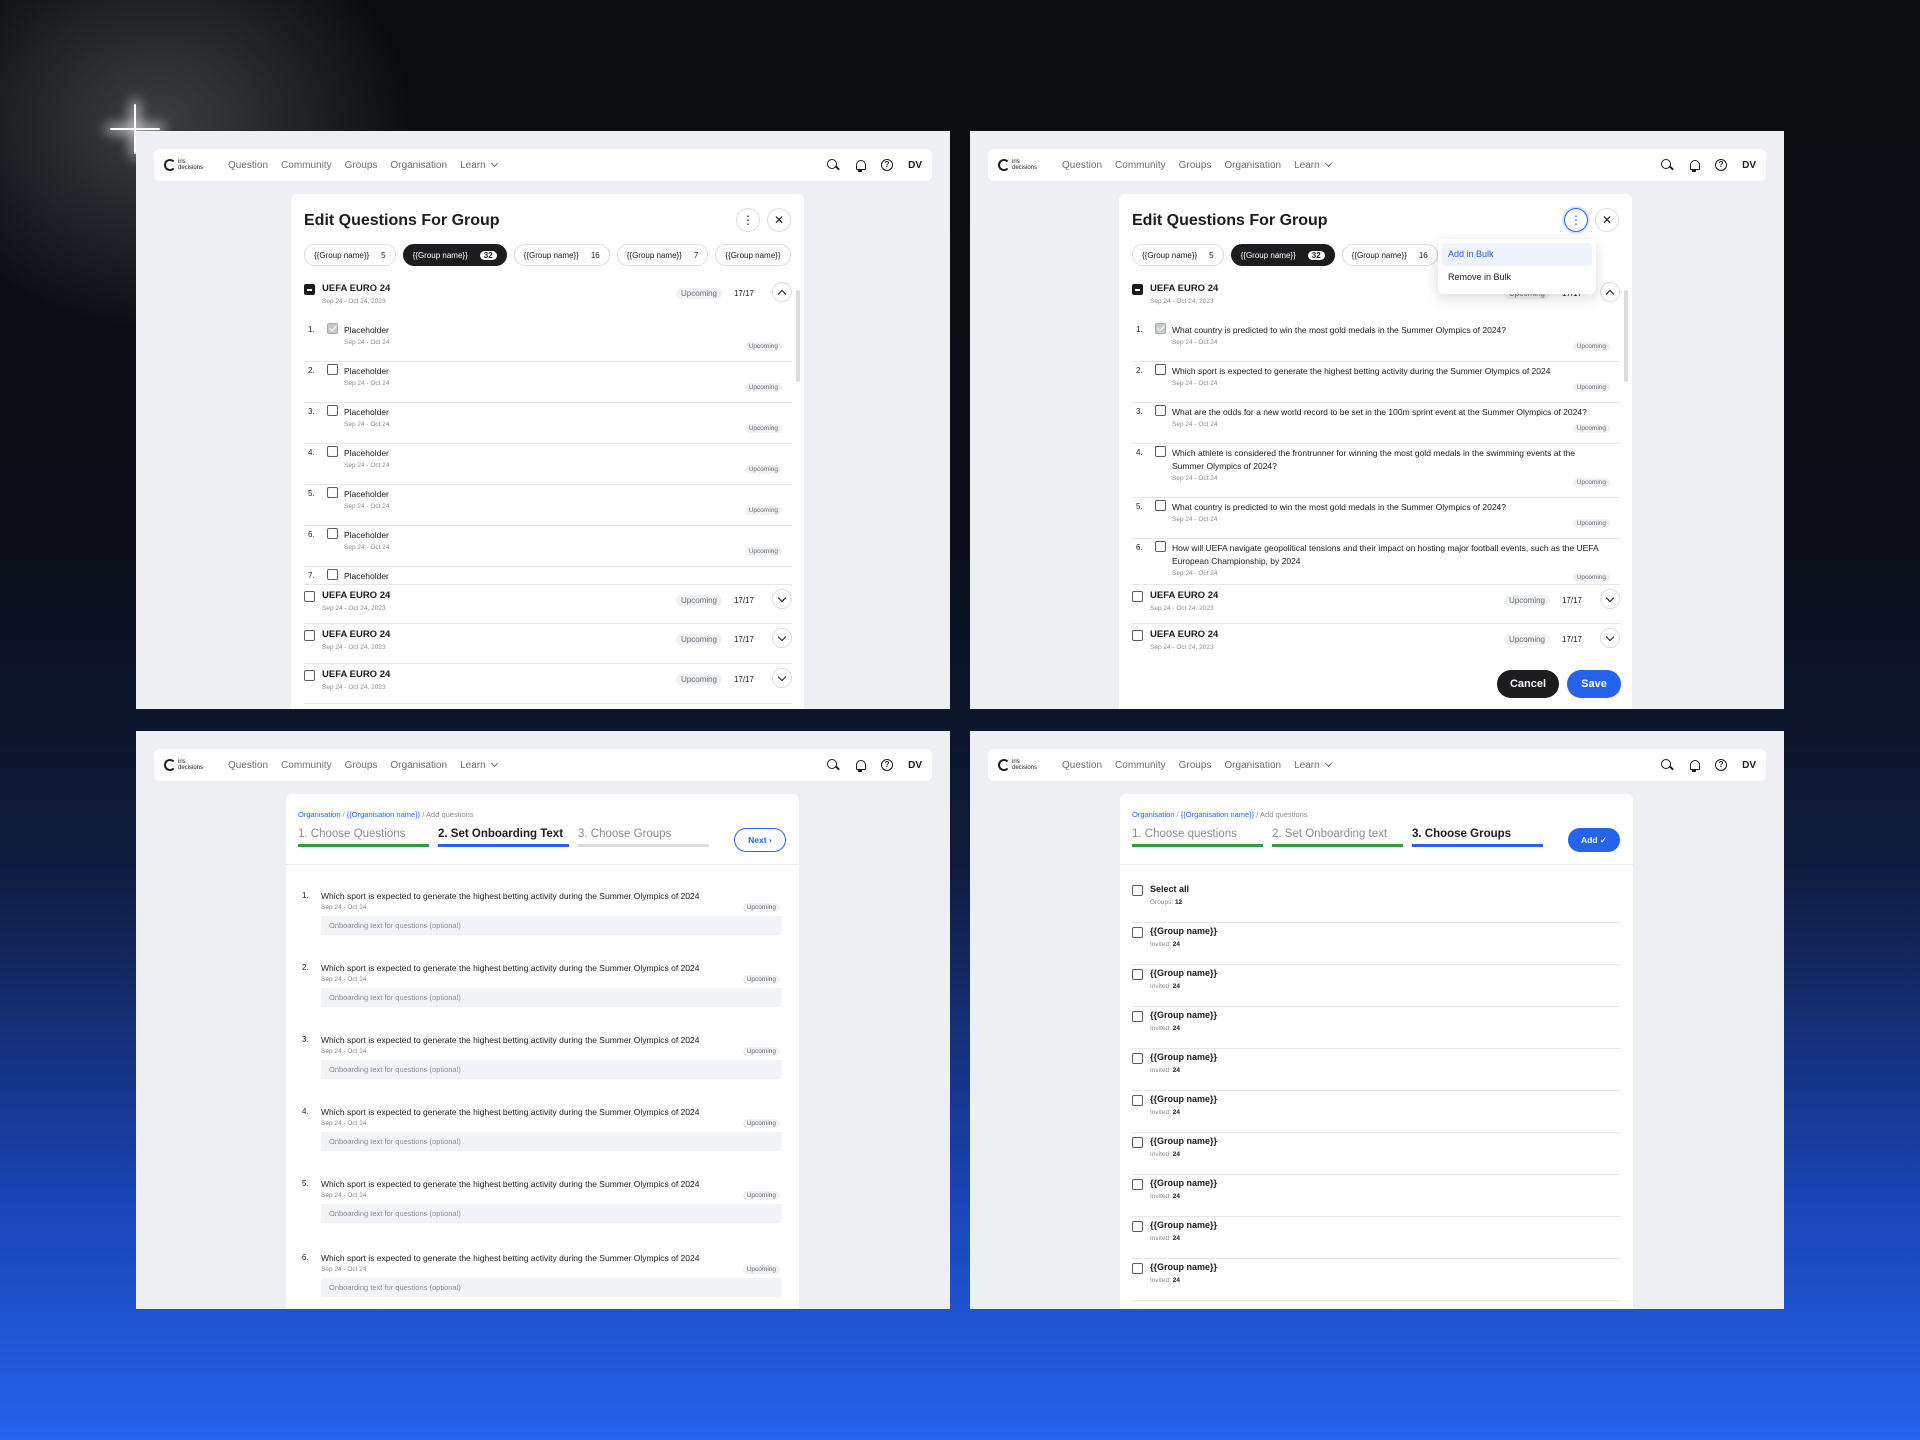 The width and height of the screenshot is (1920, 1440). Describe the element at coordinates (1137, 890) in the screenshot. I see `select-all-checkbox` at that location.